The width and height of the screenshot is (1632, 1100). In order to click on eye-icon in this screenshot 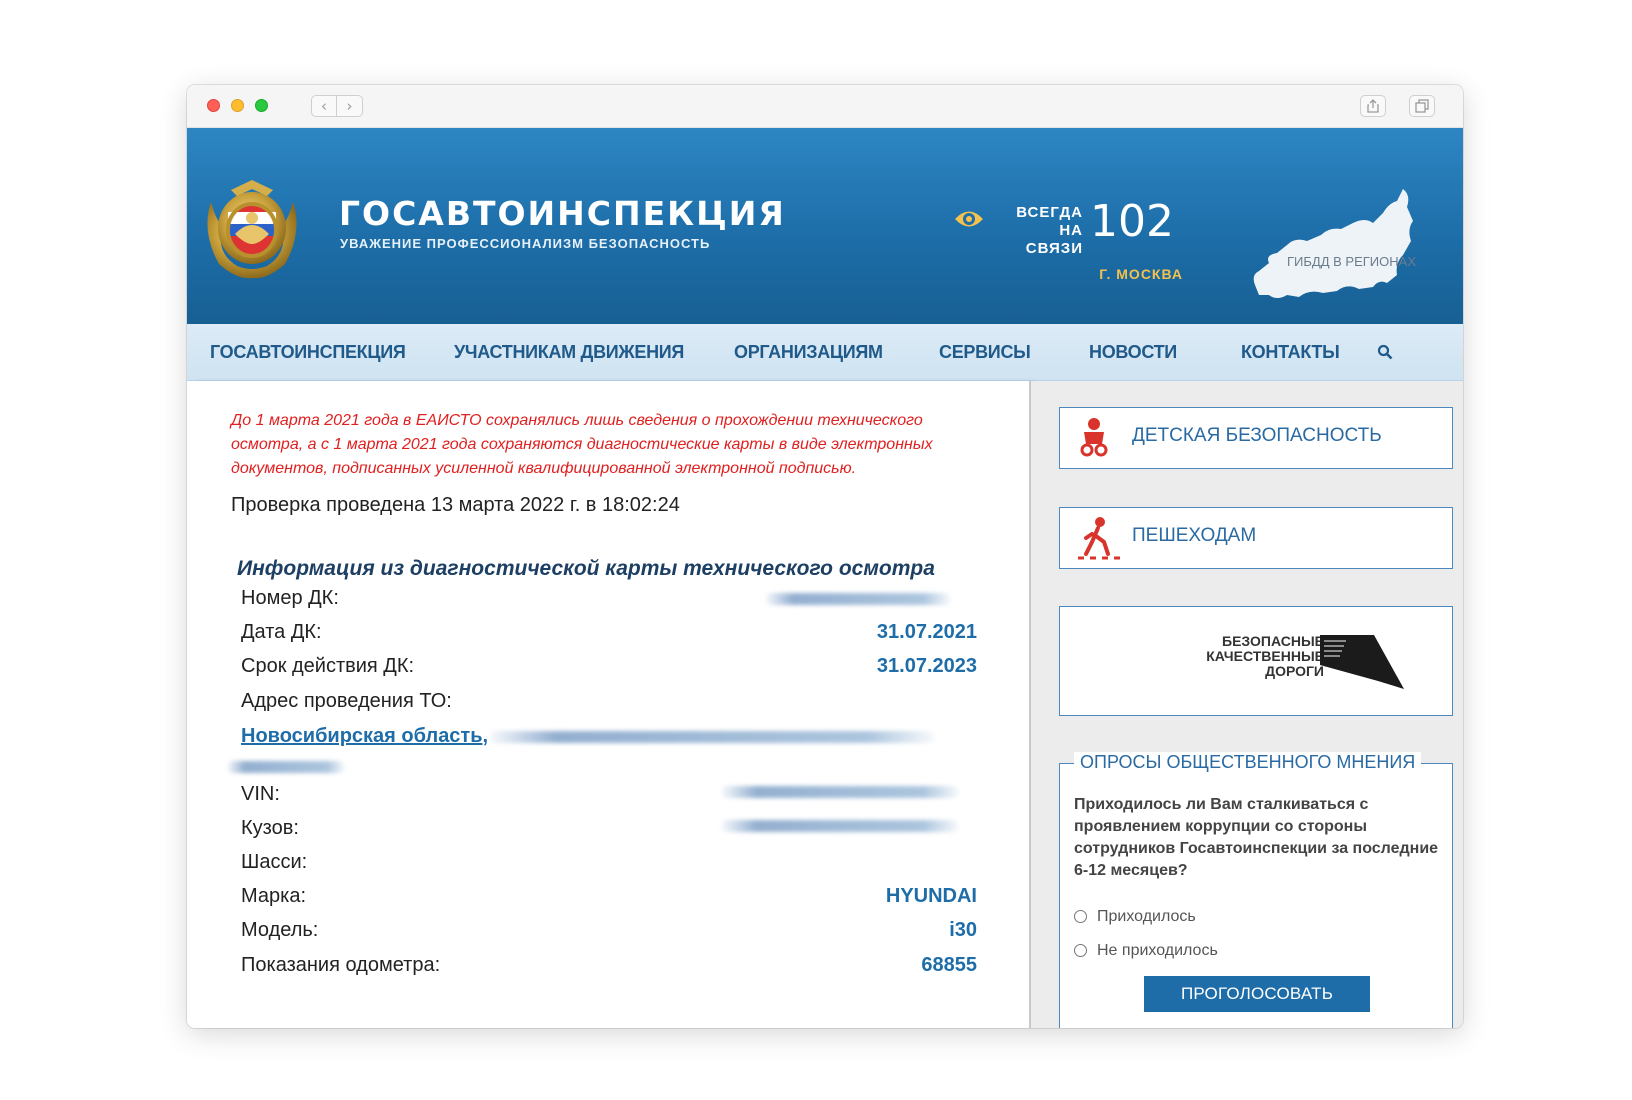, I will do `click(969, 219)`.